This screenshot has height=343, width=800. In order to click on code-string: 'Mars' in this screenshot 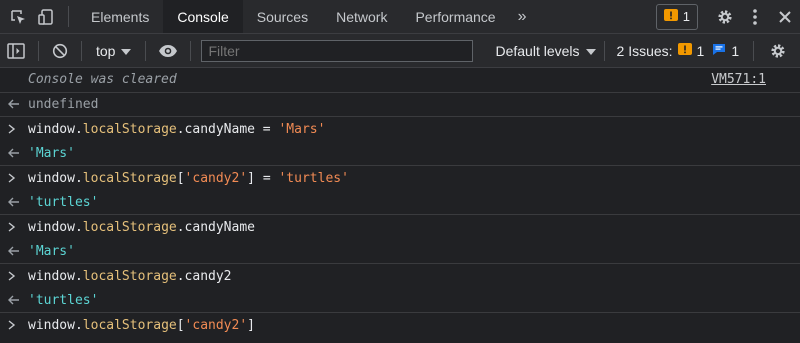, I will do `click(302, 129)`.